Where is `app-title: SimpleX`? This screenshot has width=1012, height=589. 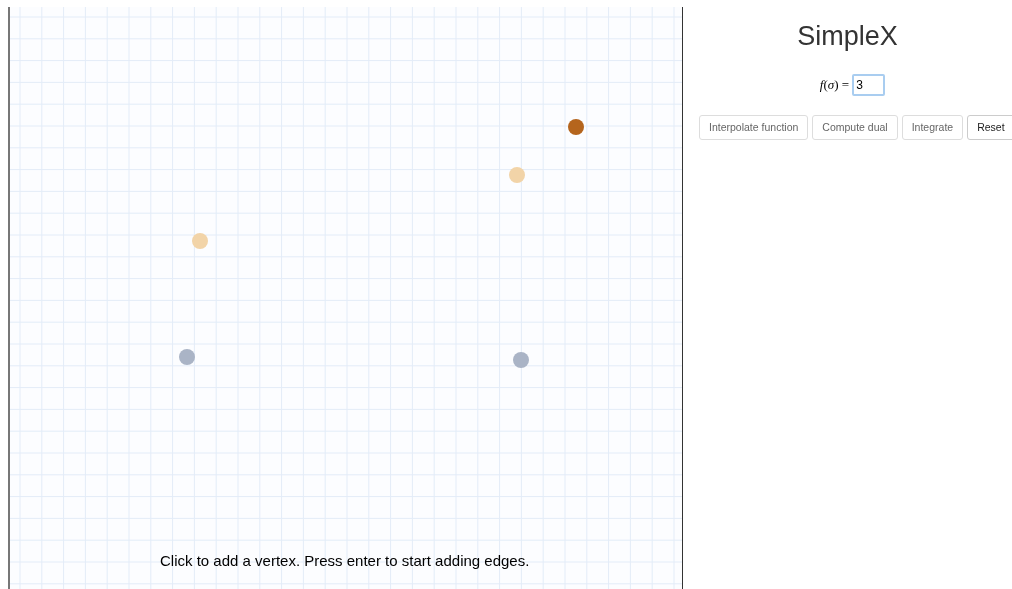 app-title: SimpleX is located at coordinates (847, 36).